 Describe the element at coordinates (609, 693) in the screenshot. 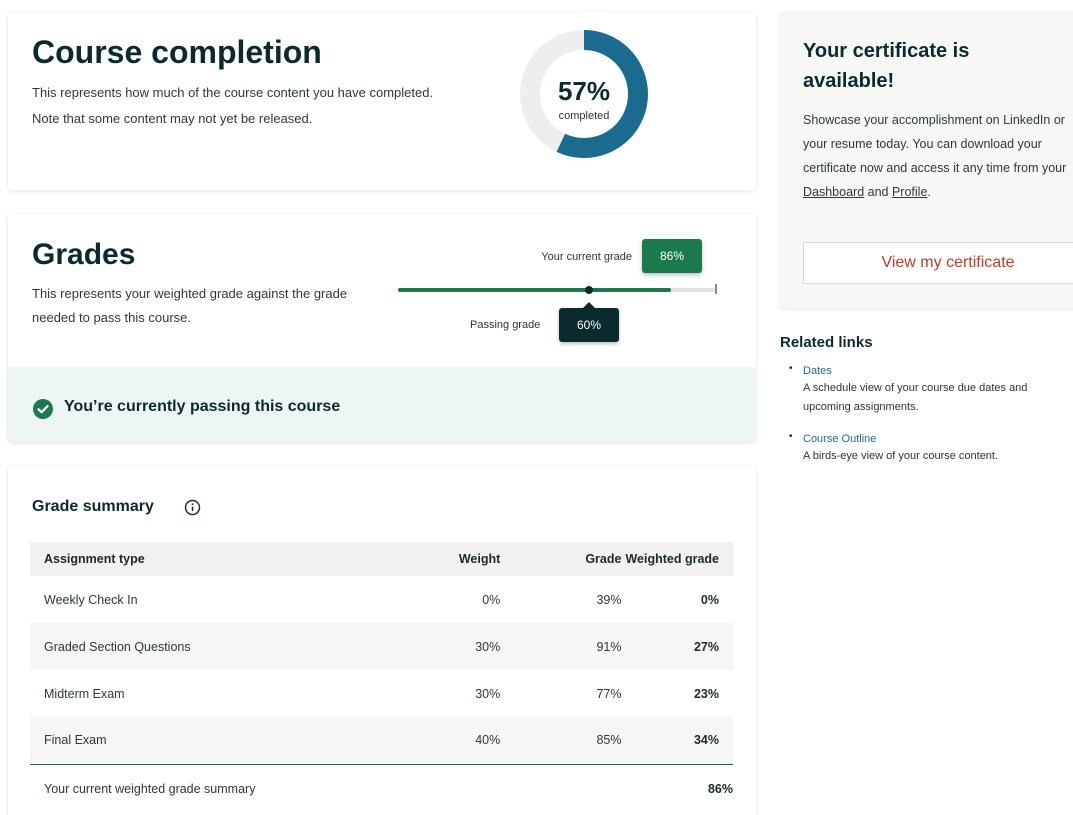

I see `grade-cell: 77%` at that location.